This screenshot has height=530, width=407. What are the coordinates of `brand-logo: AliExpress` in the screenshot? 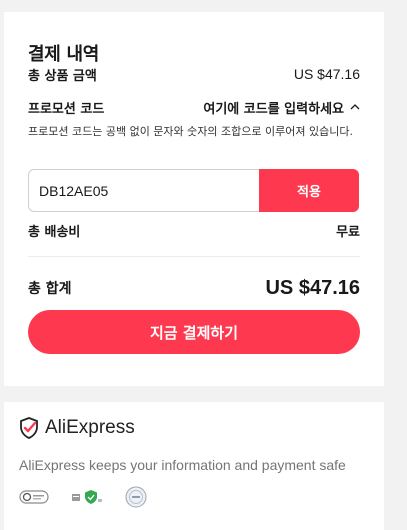 It's located at (77, 428).